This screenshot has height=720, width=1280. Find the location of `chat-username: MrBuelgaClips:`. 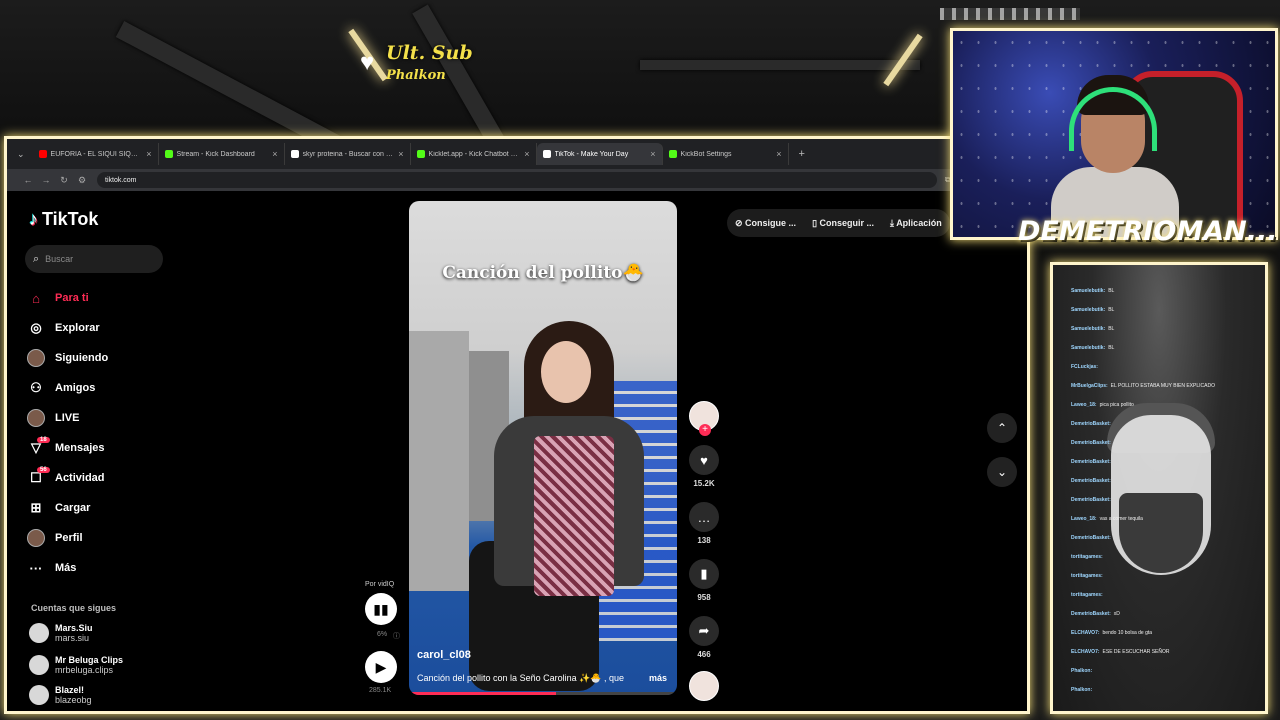

chat-username: MrBuelgaClips: is located at coordinates (1089, 385).